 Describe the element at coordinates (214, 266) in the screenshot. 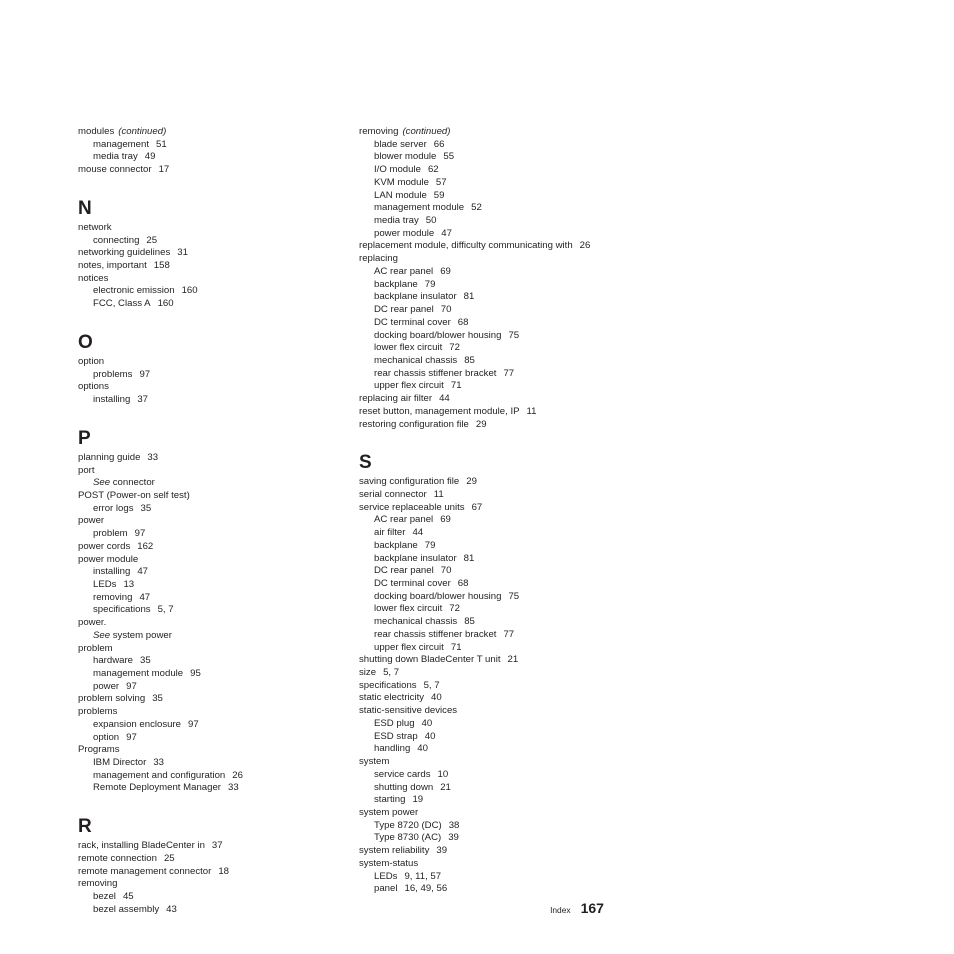

I see `index-entry: notes, important 158` at that location.